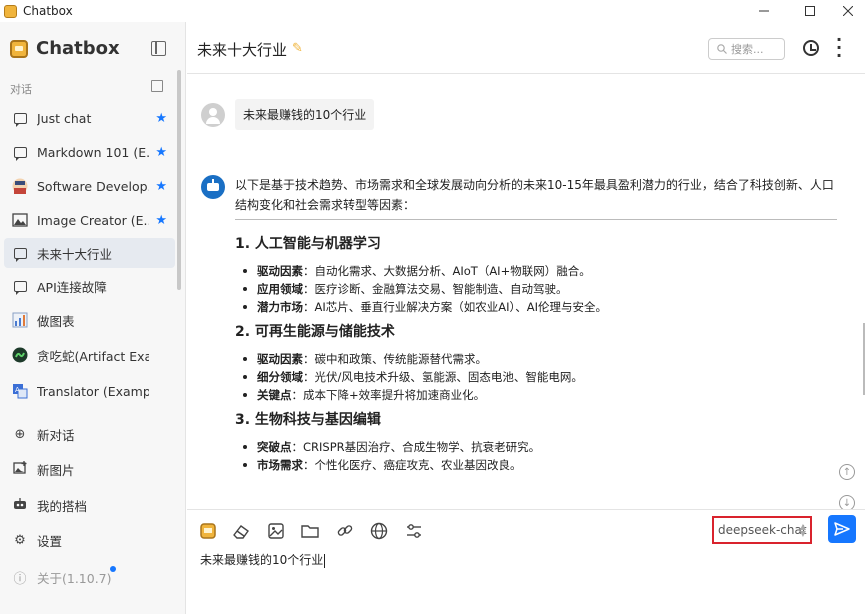 Image resolution: width=865 pixels, height=614 pixels. I want to click on minimize-icon, so click(764, 11).